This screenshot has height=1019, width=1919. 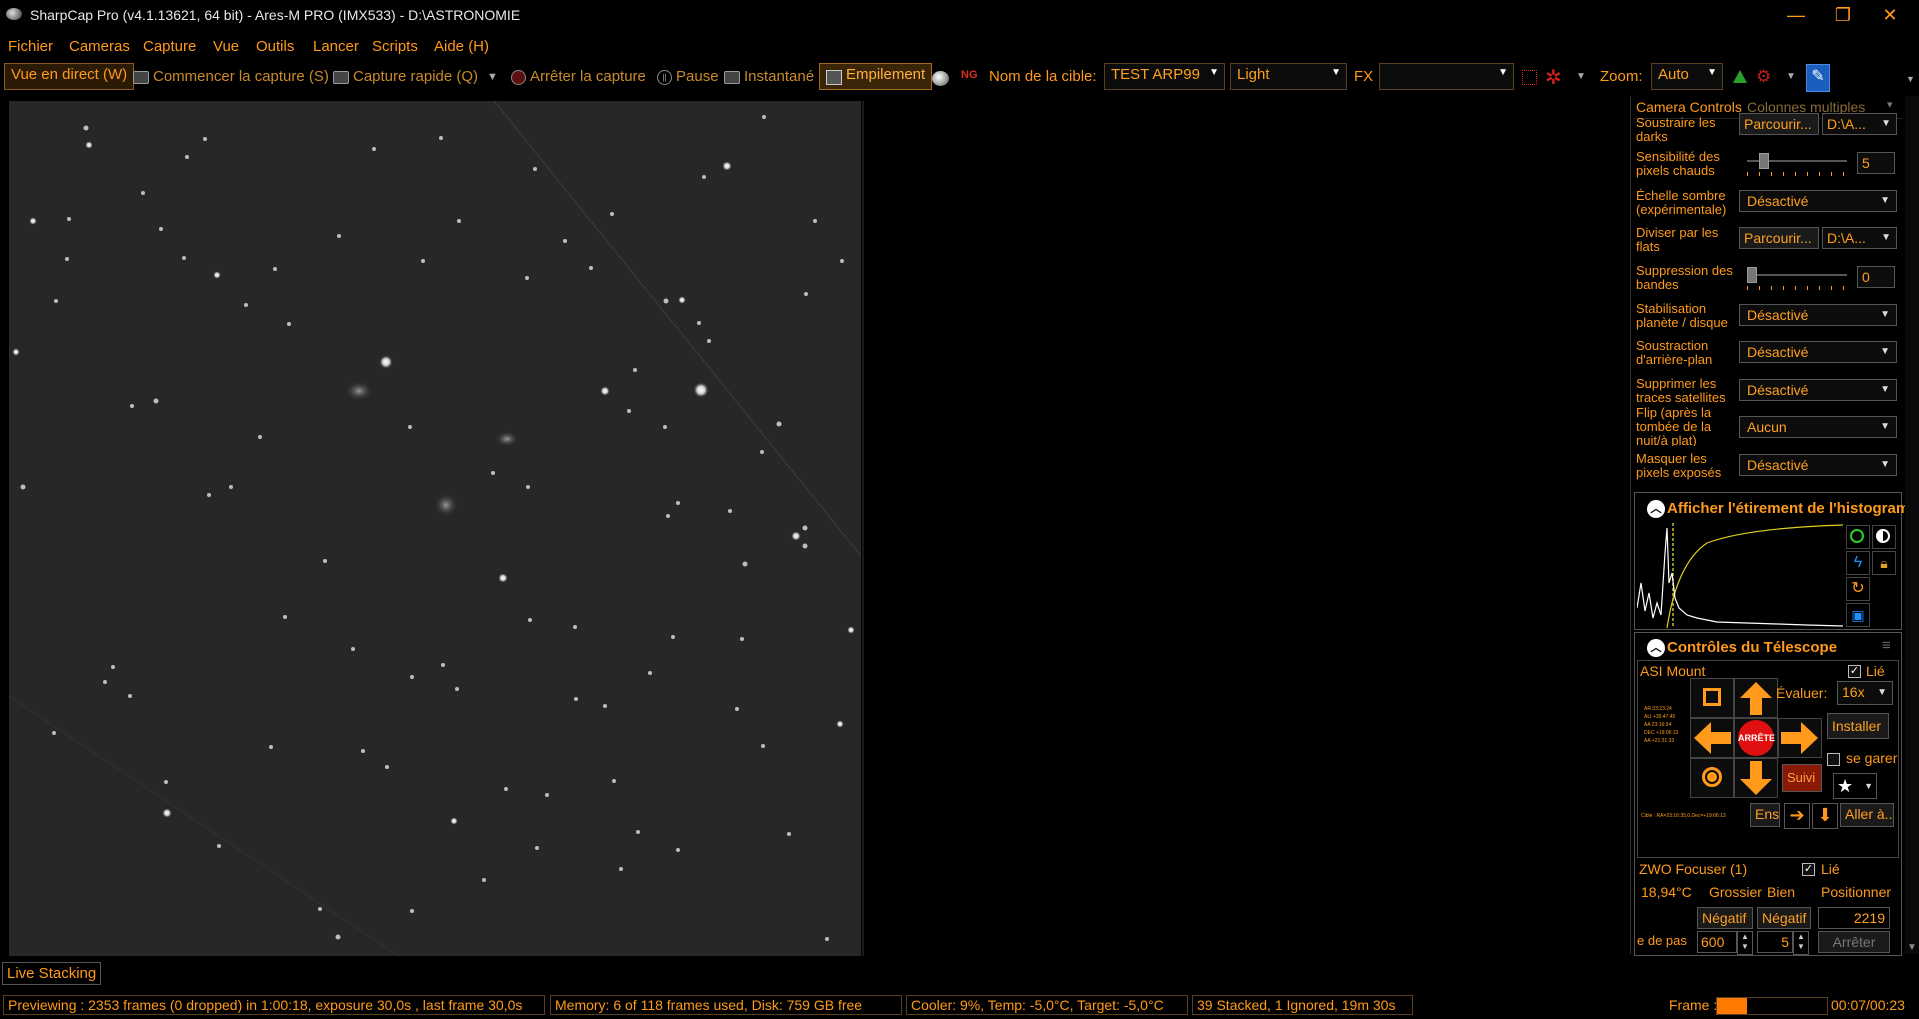 What do you see at coordinates (1712, 778) in the screenshot?
I see `home-position-icon` at bounding box center [1712, 778].